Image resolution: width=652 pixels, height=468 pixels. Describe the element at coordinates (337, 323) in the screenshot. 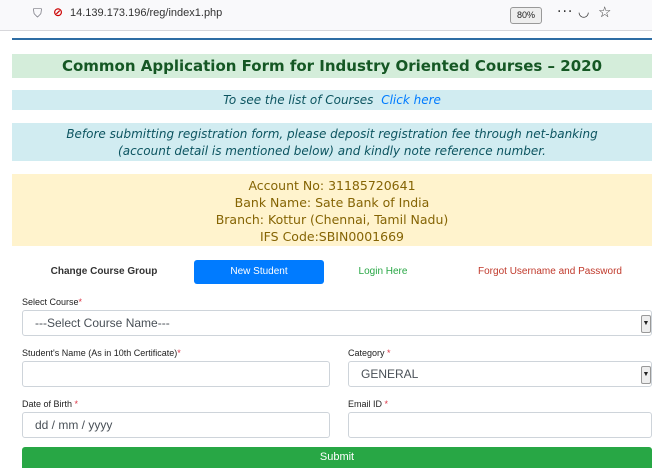

I see `course-select: ---Select Course Name--- ▼` at that location.